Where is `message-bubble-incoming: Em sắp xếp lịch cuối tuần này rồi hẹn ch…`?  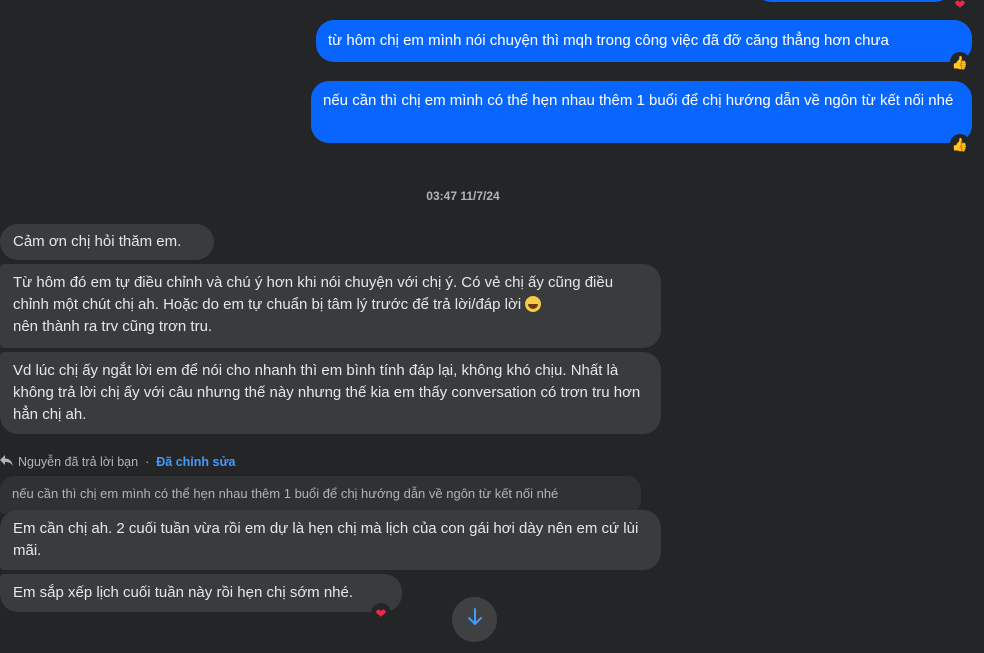 message-bubble-incoming: Em sắp xếp lịch cuối tuần này rồi hẹn ch… is located at coordinates (201, 593).